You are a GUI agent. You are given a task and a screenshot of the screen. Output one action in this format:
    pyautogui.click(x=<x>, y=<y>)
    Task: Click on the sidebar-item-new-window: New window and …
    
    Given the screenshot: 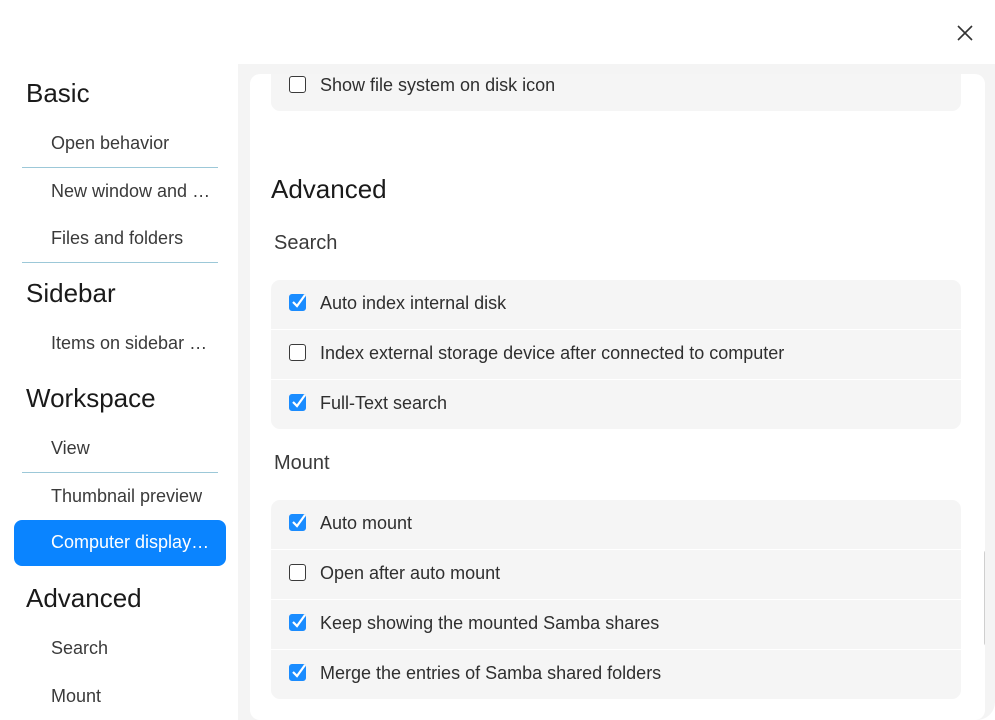 What is the action you would take?
    pyautogui.click(x=120, y=192)
    